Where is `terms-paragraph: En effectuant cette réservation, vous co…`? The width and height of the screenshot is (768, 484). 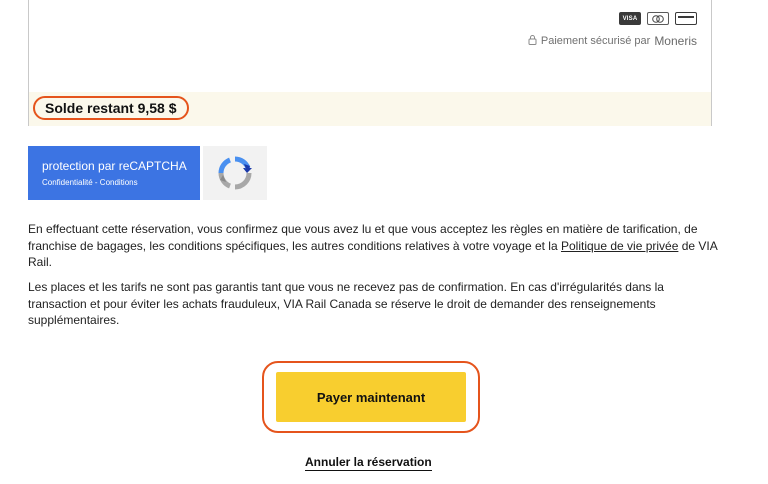 terms-paragraph: En effectuant cette réservation, vous co… is located at coordinates (373, 246).